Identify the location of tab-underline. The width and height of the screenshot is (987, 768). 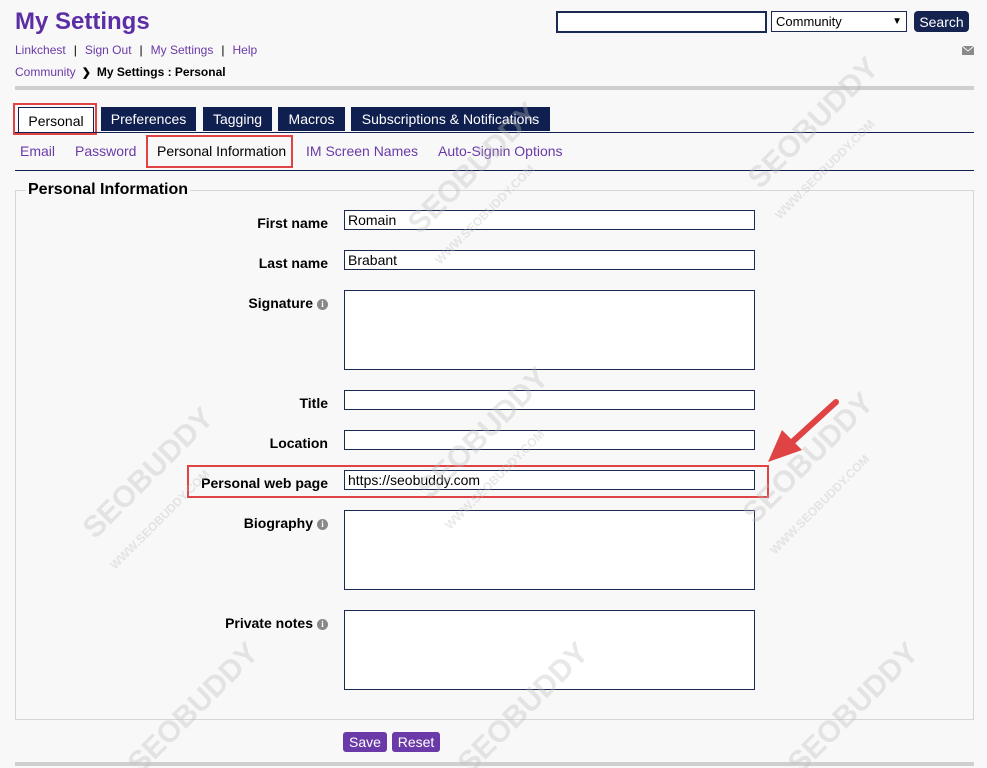
(494, 132).